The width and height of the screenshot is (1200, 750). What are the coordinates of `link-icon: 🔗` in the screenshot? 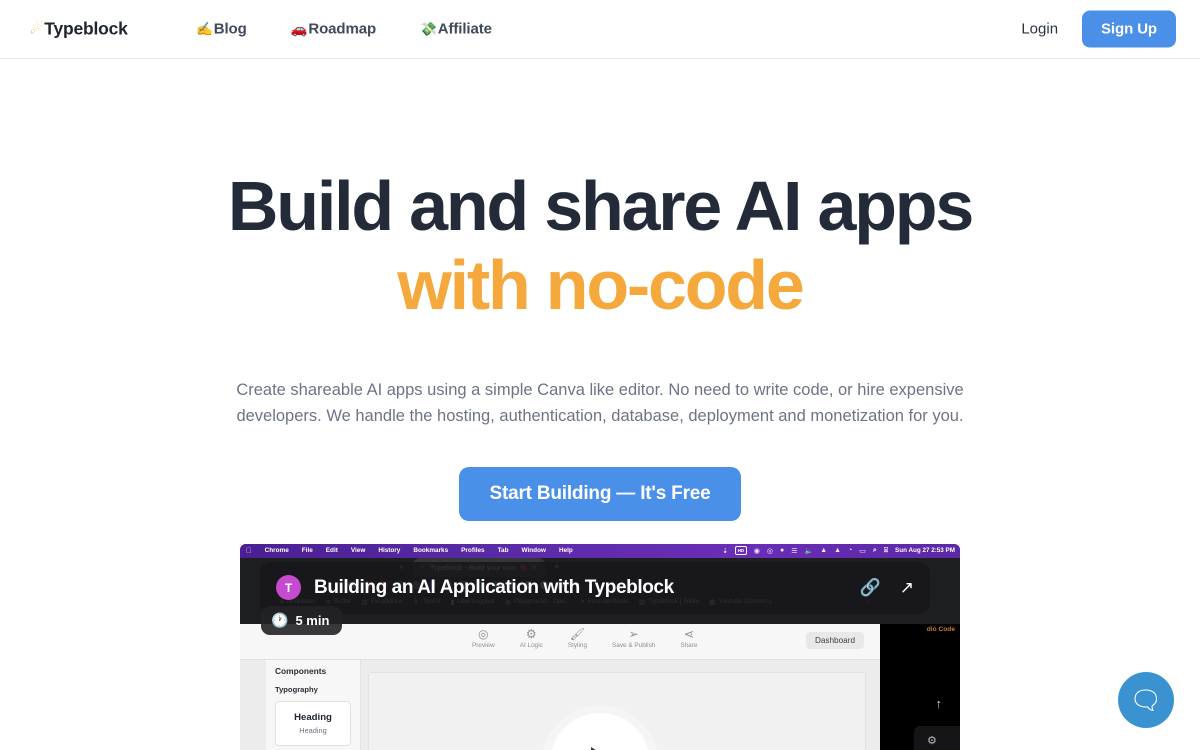 It's located at (870, 587).